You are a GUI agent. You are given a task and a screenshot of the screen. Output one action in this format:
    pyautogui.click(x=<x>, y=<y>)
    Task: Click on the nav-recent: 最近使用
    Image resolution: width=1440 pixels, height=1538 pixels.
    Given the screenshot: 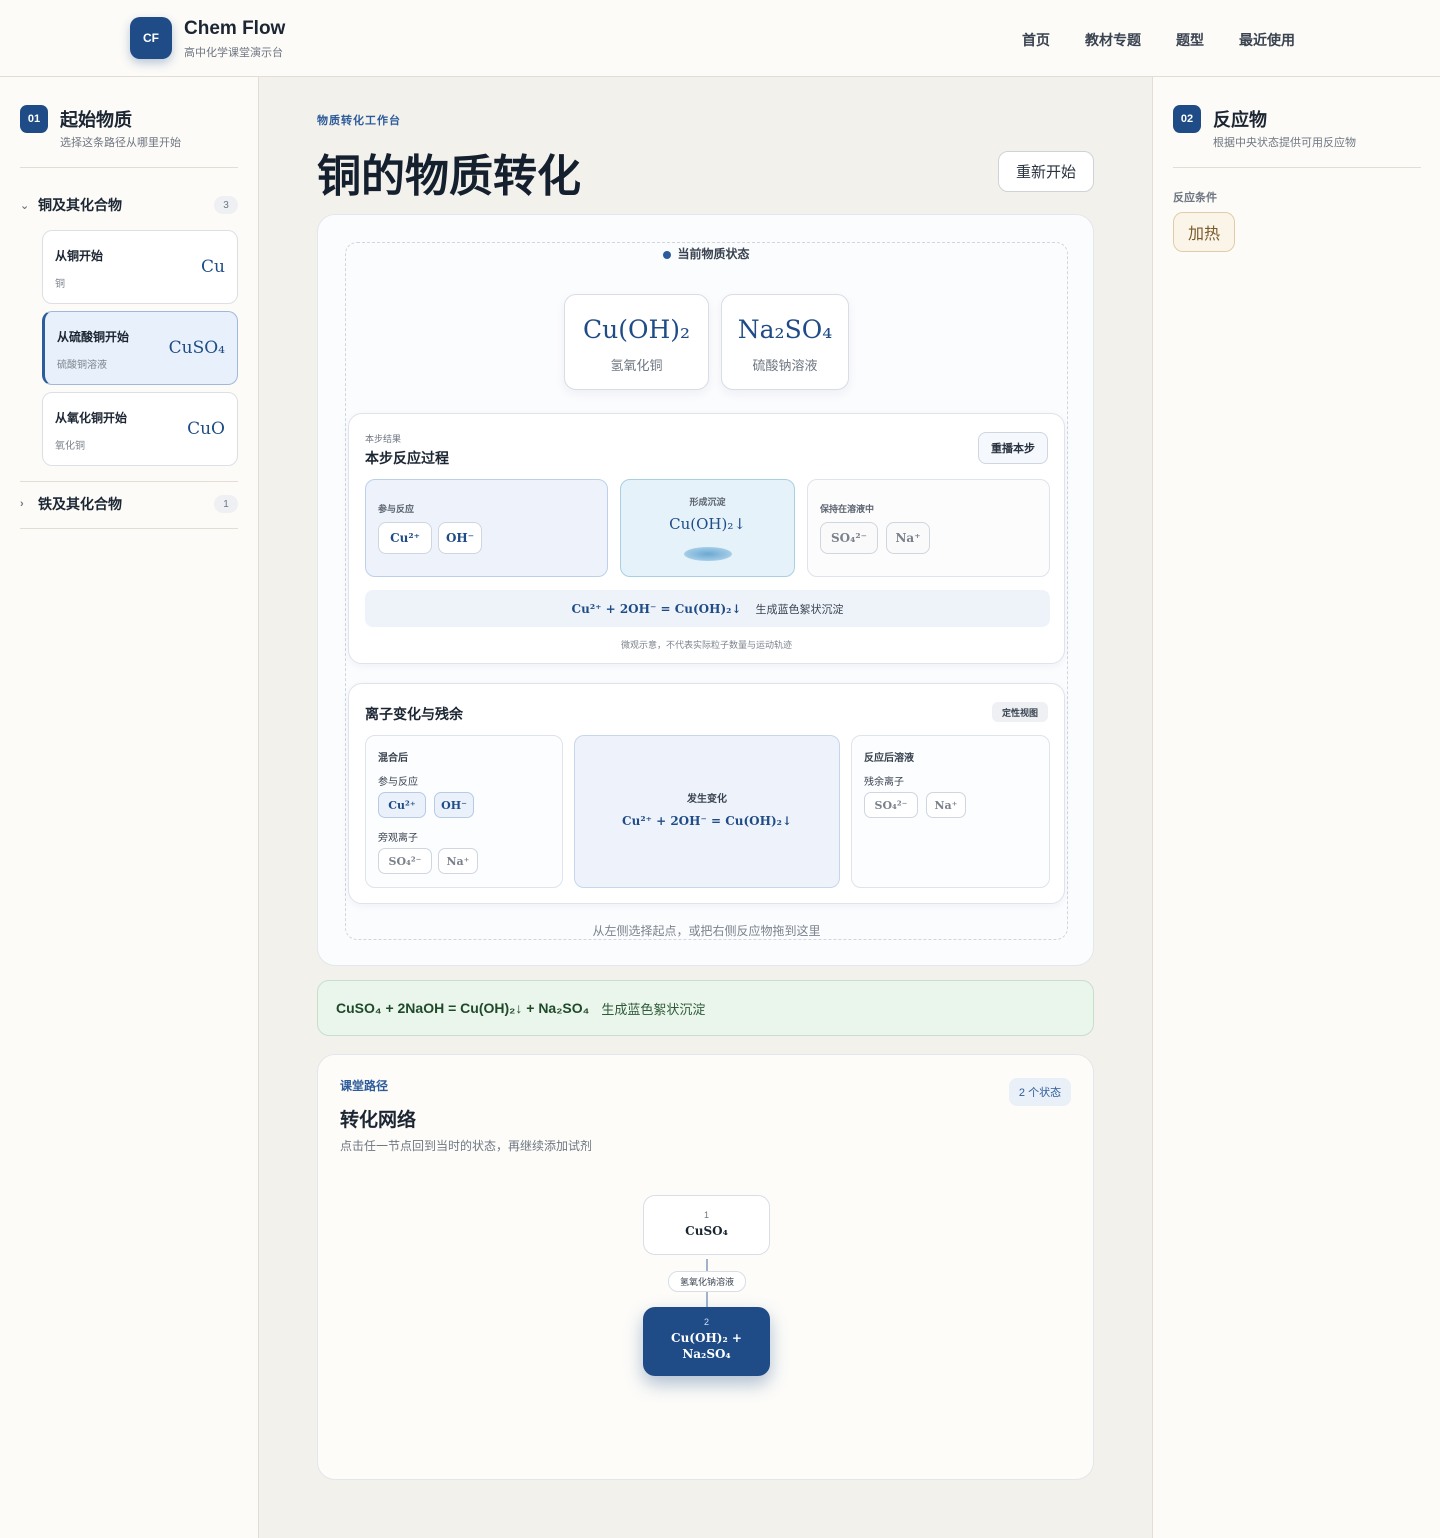 What is the action you would take?
    pyautogui.click(x=1267, y=40)
    